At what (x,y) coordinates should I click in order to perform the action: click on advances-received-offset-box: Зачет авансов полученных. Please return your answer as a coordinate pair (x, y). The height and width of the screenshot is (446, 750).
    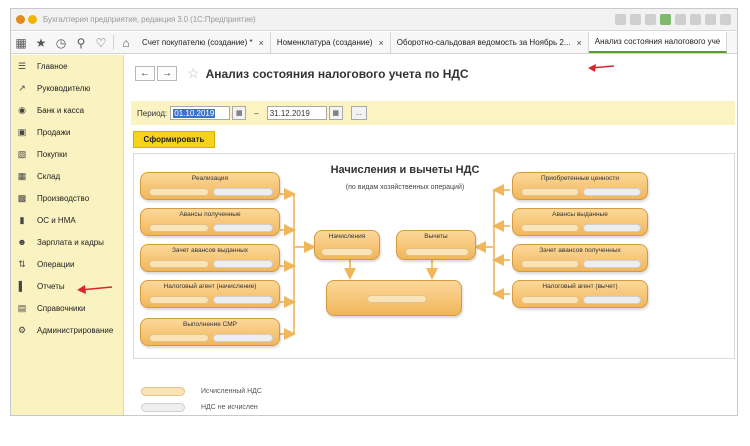
    Looking at the image, I should click on (580, 258).